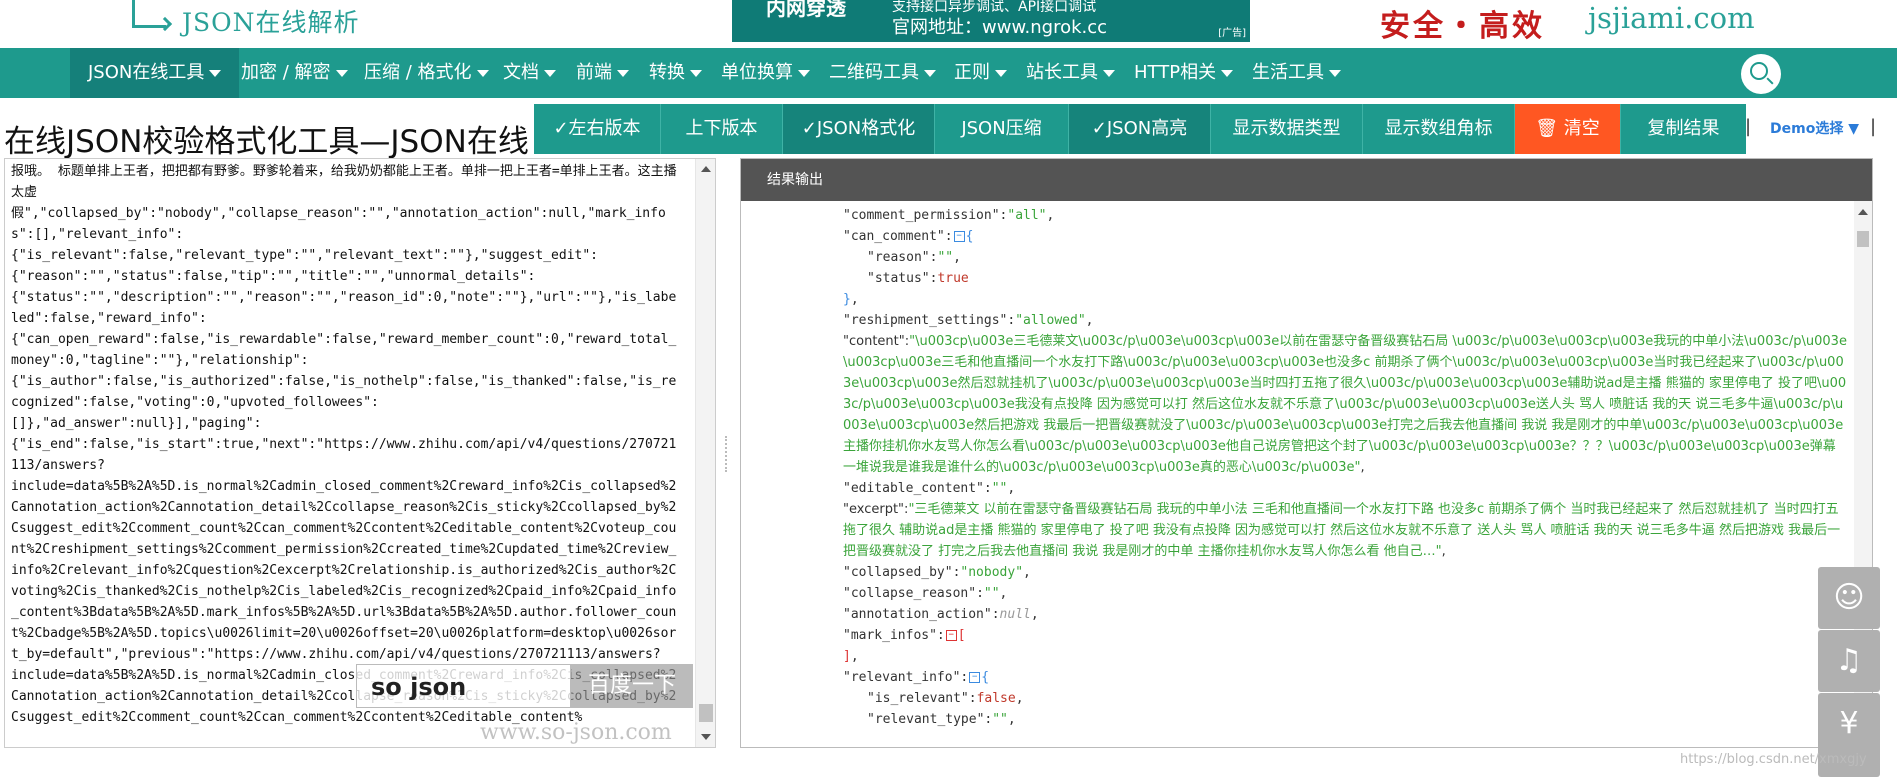 This screenshot has width=1897, height=777. What do you see at coordinates (1232, 33) in the screenshot?
I see `ad-tag: [广告]` at bounding box center [1232, 33].